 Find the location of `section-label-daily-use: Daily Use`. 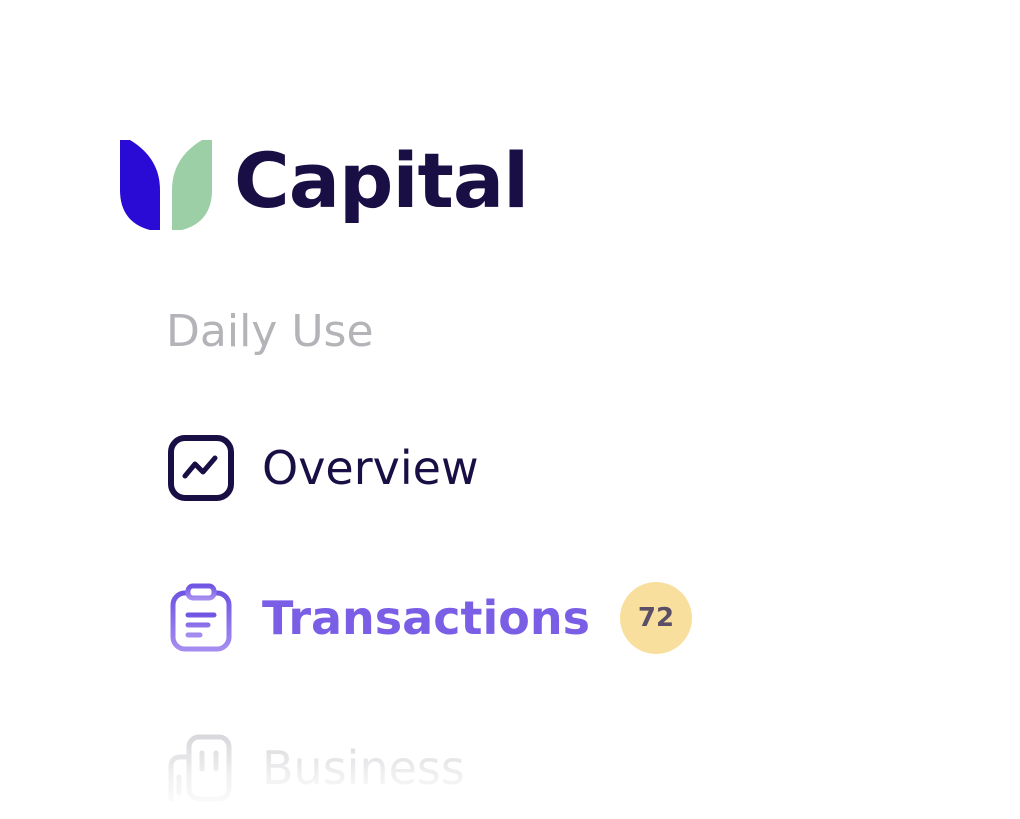

section-label-daily-use: Daily Use is located at coordinates (270, 331).